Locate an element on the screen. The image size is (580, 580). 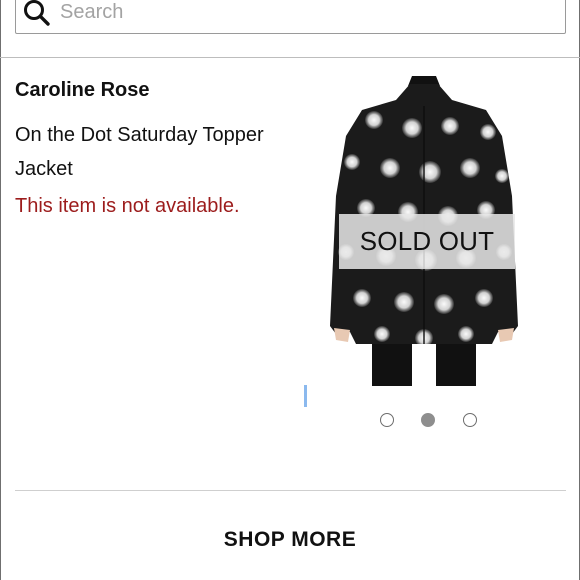
footer-divider is located at coordinates (290, 490).